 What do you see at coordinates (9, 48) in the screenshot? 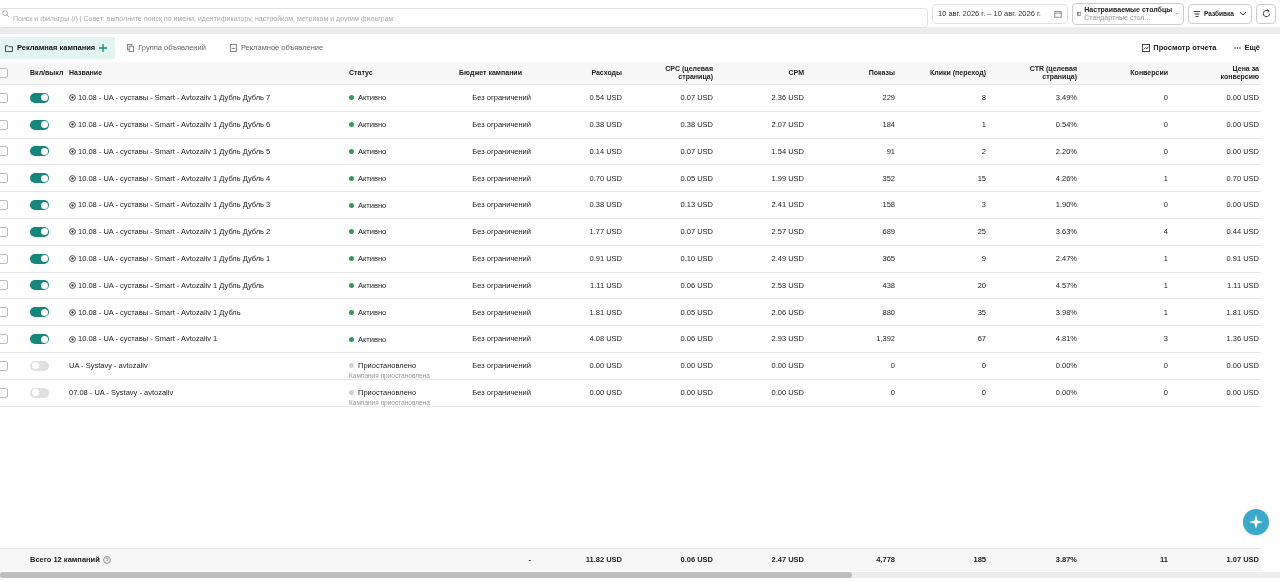
I see `folder-icon` at bounding box center [9, 48].